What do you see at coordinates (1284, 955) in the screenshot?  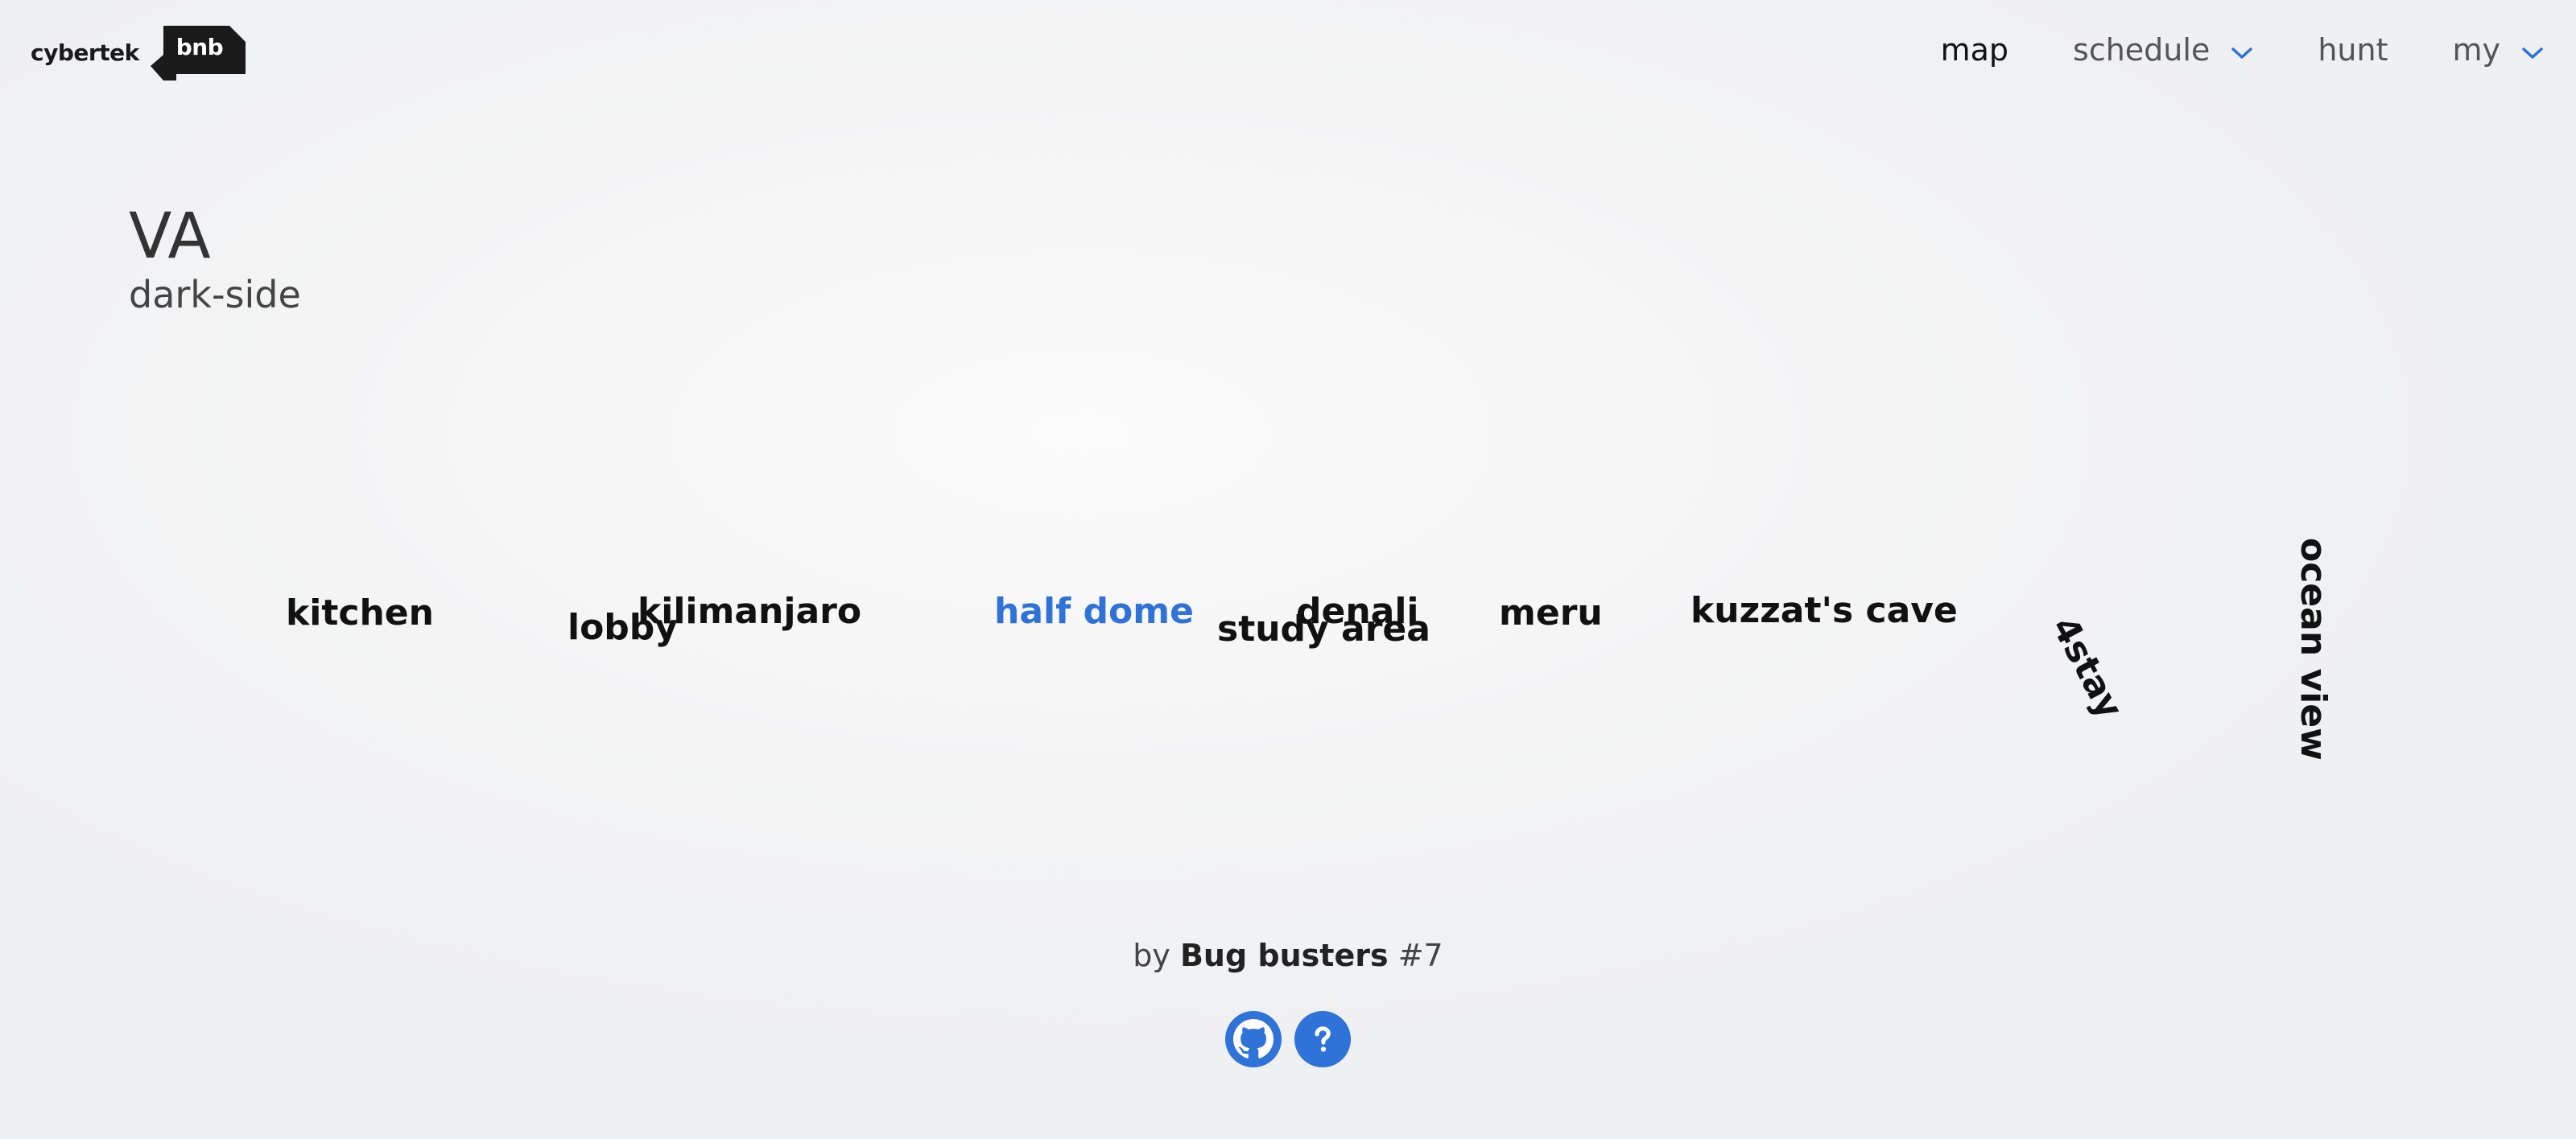 I see `team-name: Bug busters` at bounding box center [1284, 955].